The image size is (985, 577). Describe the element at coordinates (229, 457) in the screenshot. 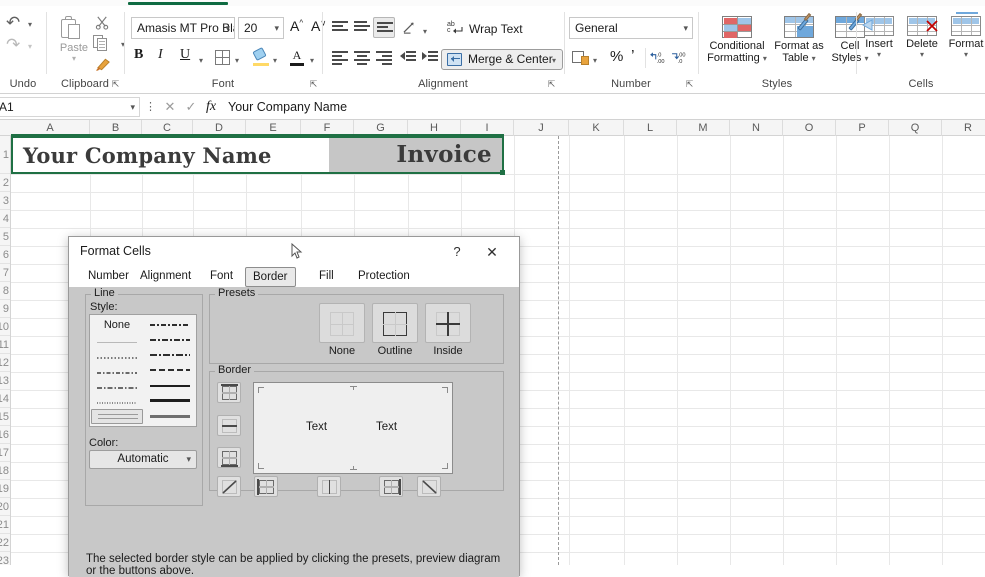

I see `border-bottom-button` at that location.